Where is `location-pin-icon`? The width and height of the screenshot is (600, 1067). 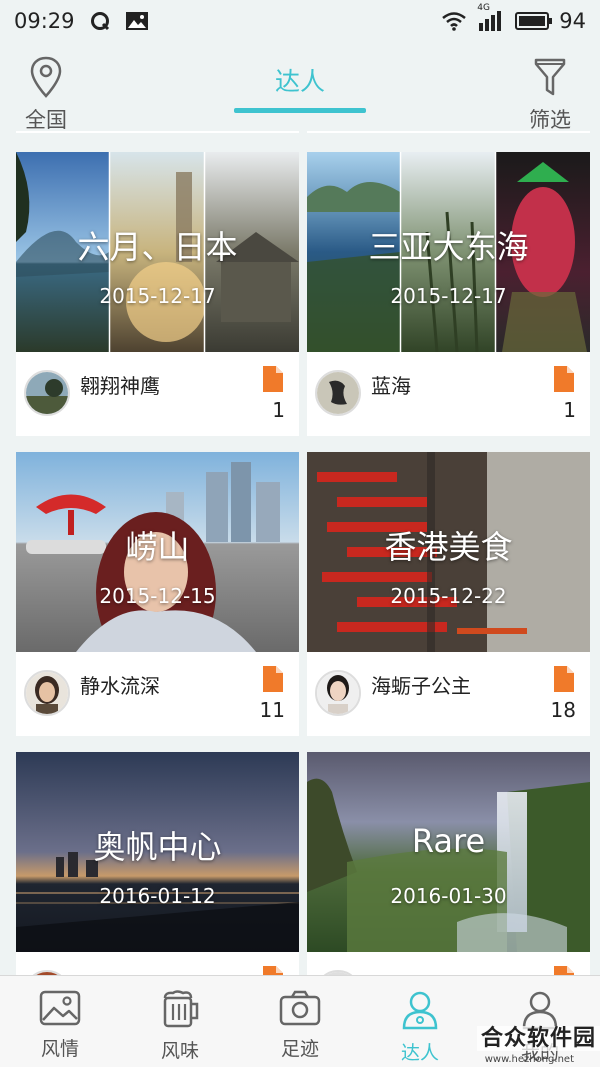
location-pin-icon is located at coordinates (46, 77).